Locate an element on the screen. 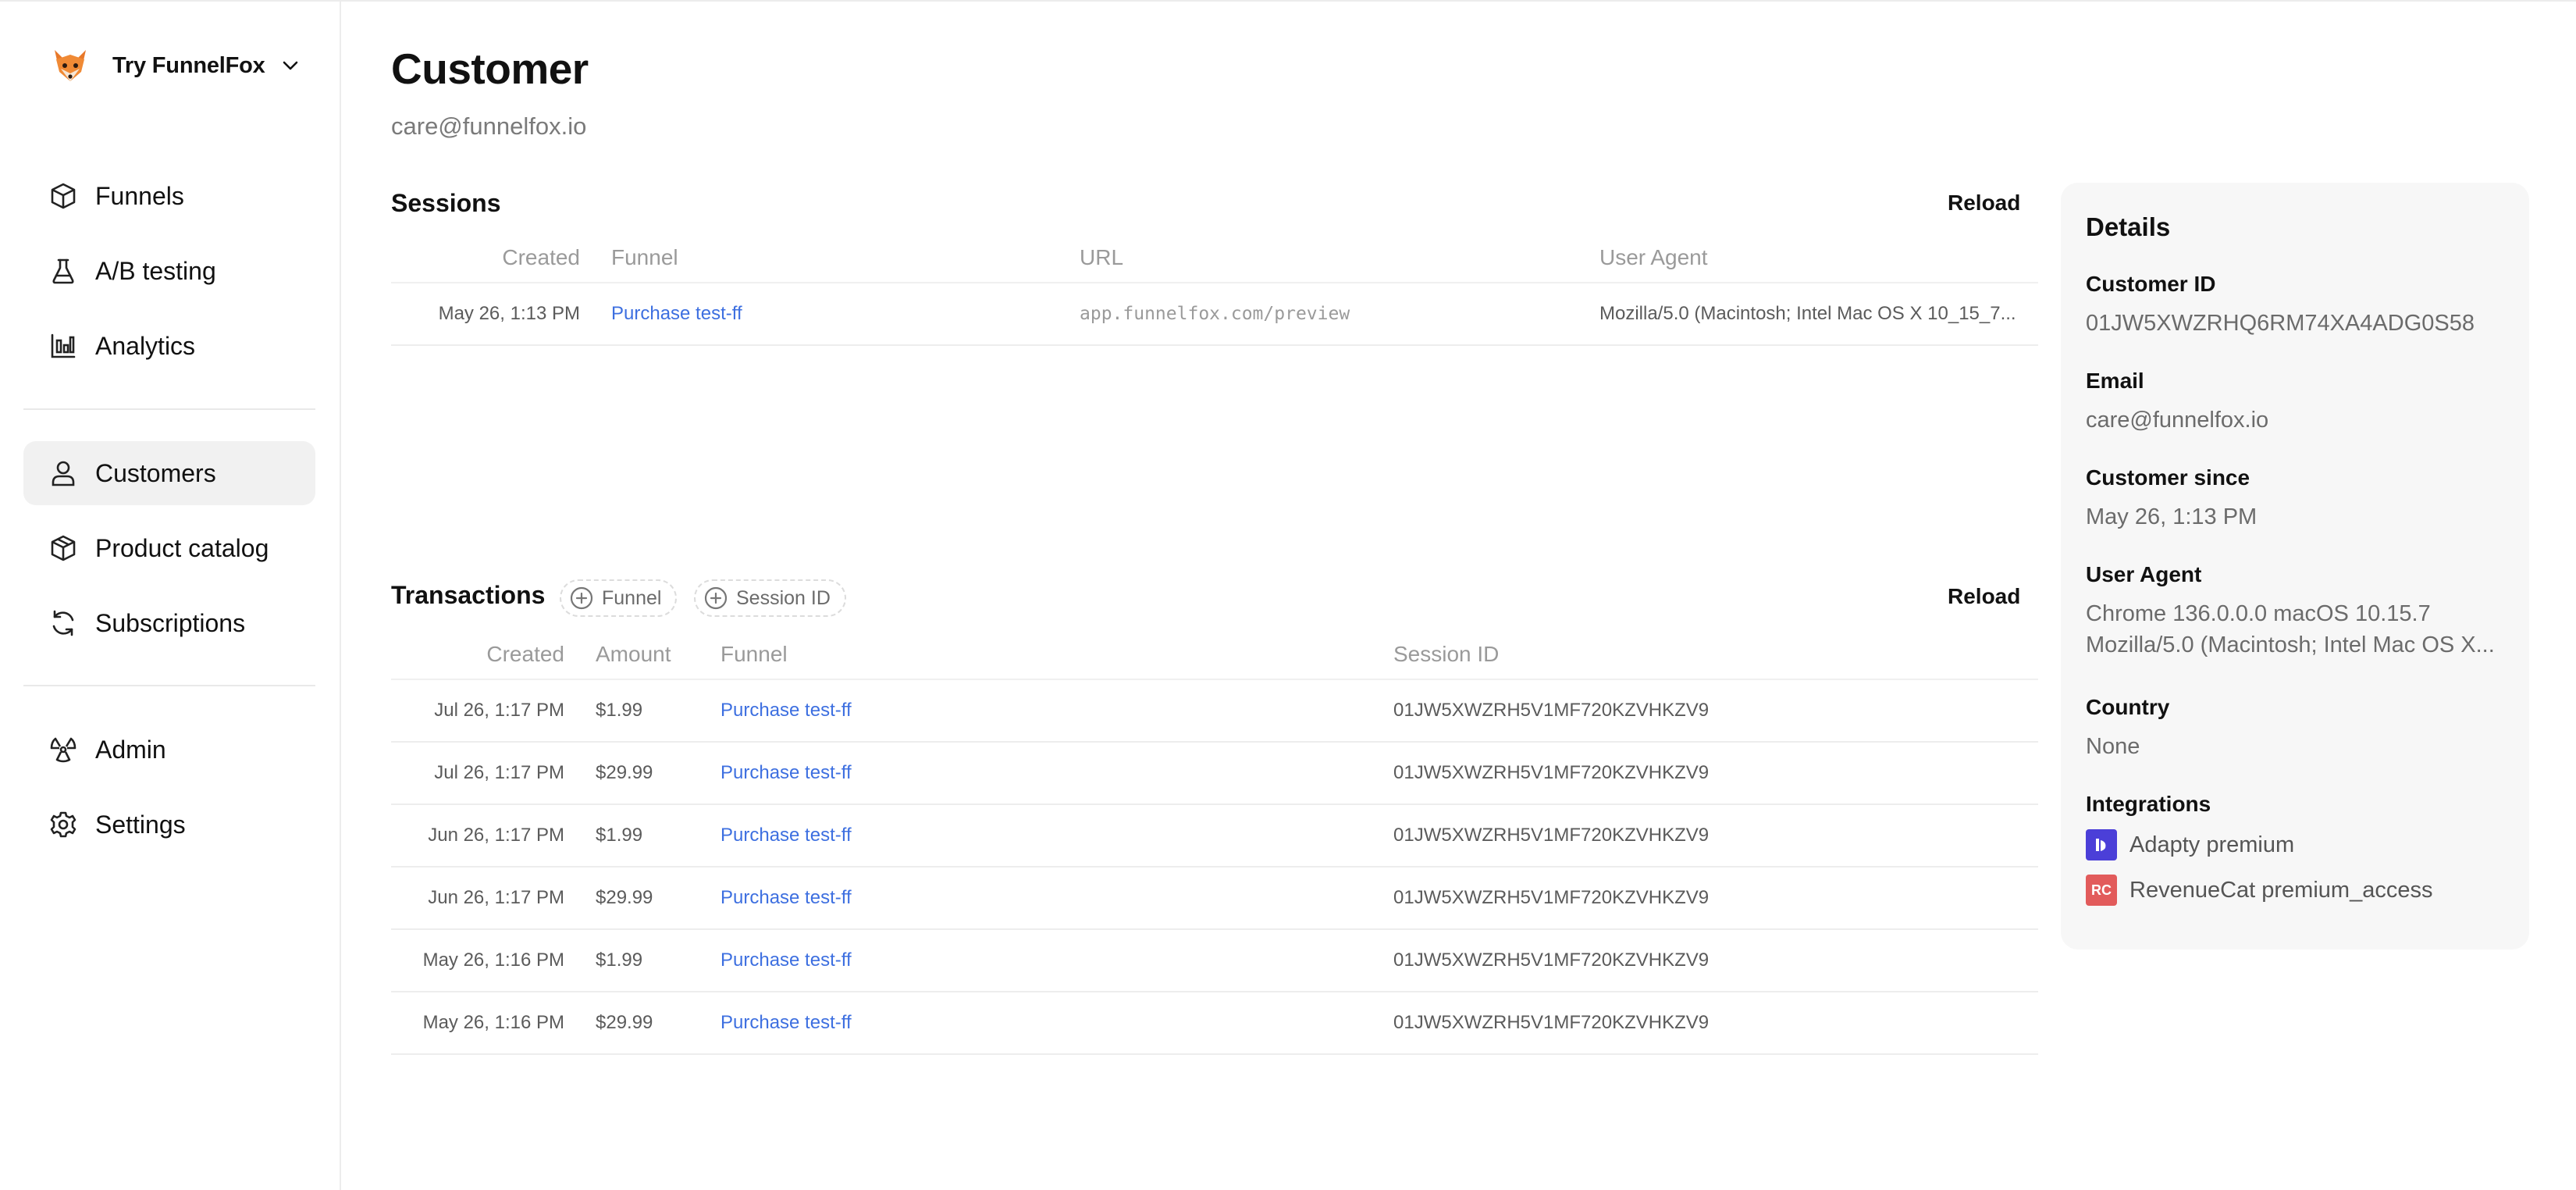 This screenshot has width=2576, height=1190. table-header-row: Created Funnel URL User Agent is located at coordinates (1214, 258).